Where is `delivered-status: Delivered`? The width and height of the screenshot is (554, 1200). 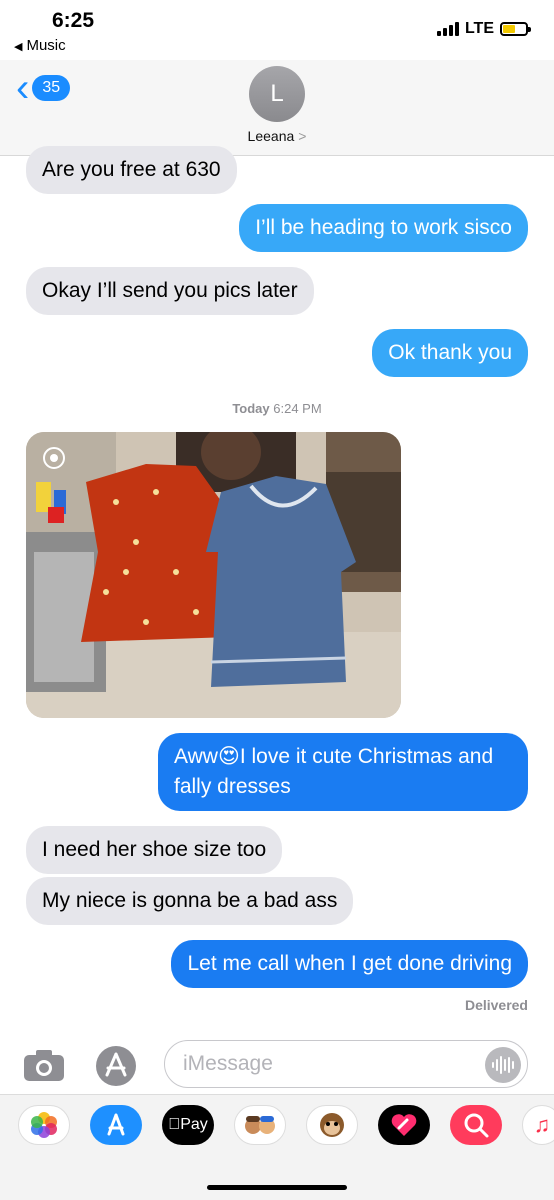 delivered-status: Delivered is located at coordinates (496, 1005).